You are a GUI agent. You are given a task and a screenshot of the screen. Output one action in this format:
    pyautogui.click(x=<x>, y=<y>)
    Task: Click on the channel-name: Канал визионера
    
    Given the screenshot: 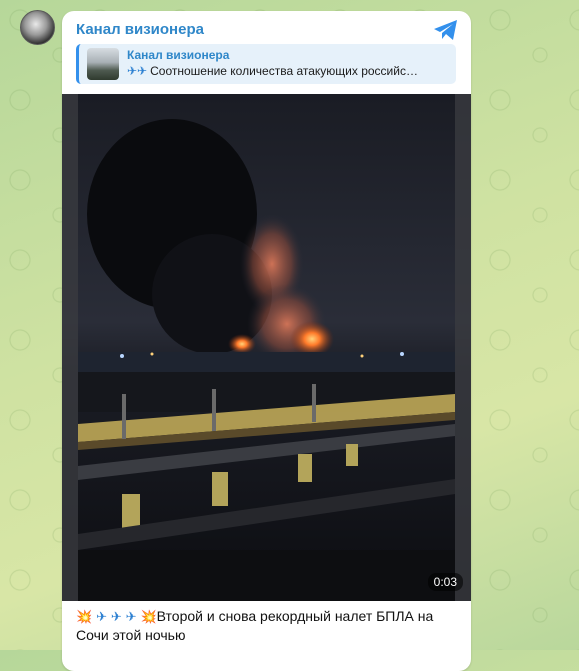 What is the action you would take?
    pyautogui.click(x=140, y=29)
    